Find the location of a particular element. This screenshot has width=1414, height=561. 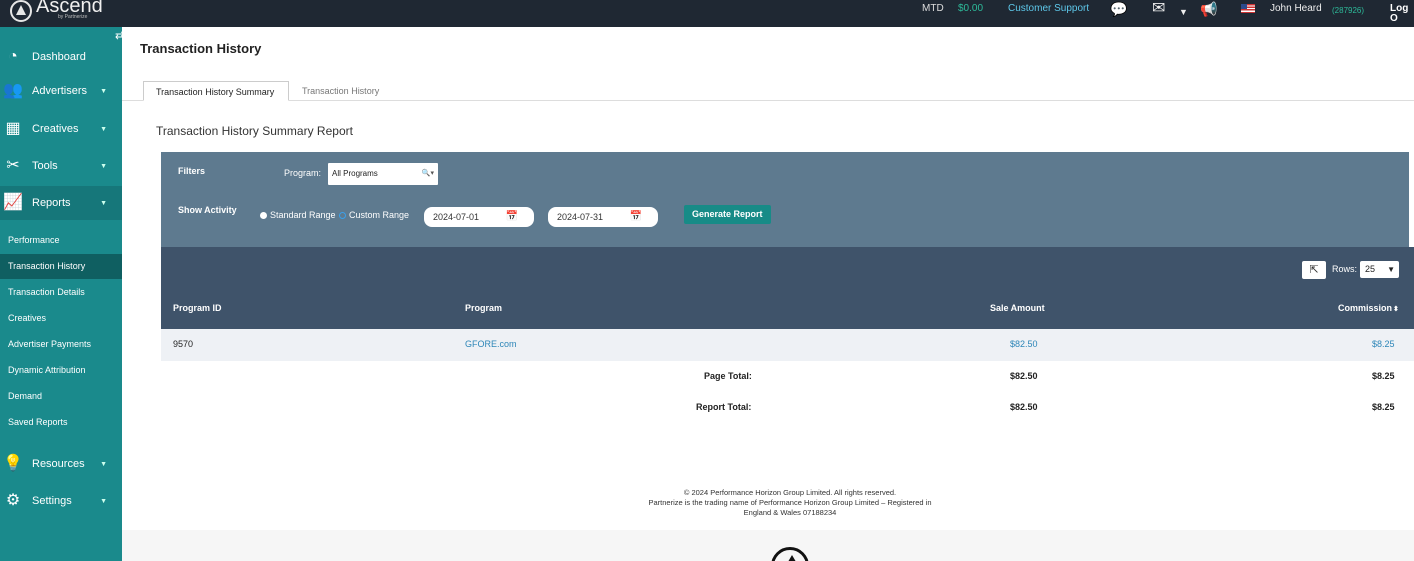

sidebar-subitem-creatives: Creatives is located at coordinates (61, 318).